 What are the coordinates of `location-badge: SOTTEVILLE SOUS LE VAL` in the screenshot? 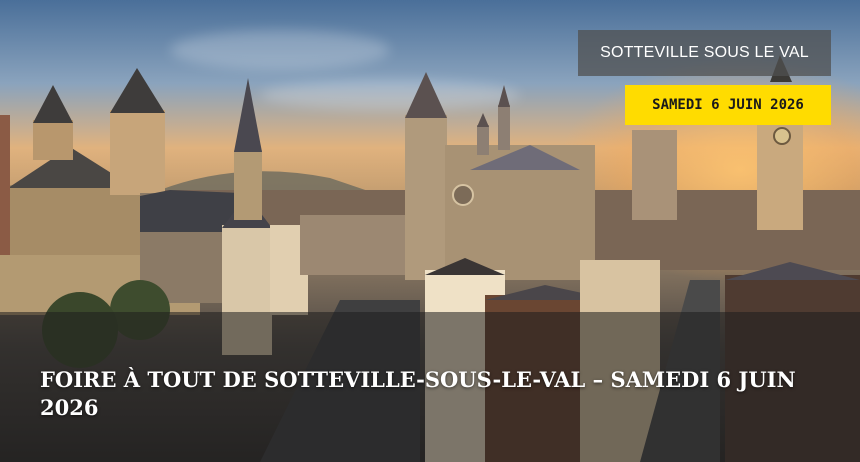 It's located at (704, 53).